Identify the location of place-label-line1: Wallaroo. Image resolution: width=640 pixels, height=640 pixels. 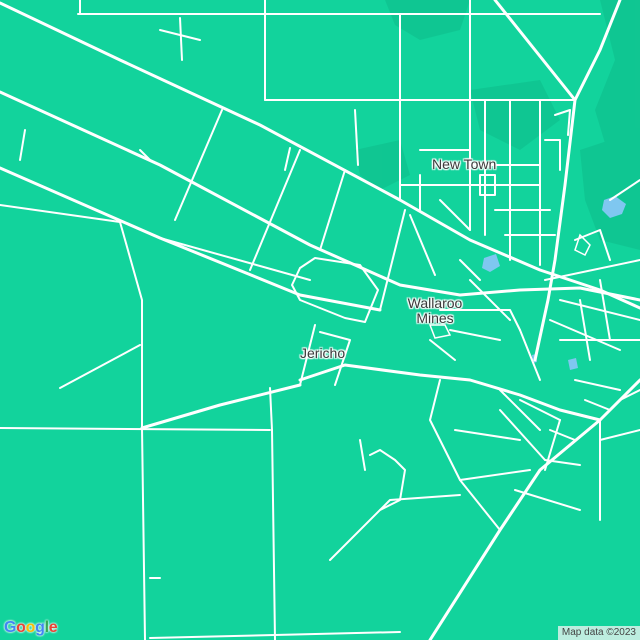
(435, 303).